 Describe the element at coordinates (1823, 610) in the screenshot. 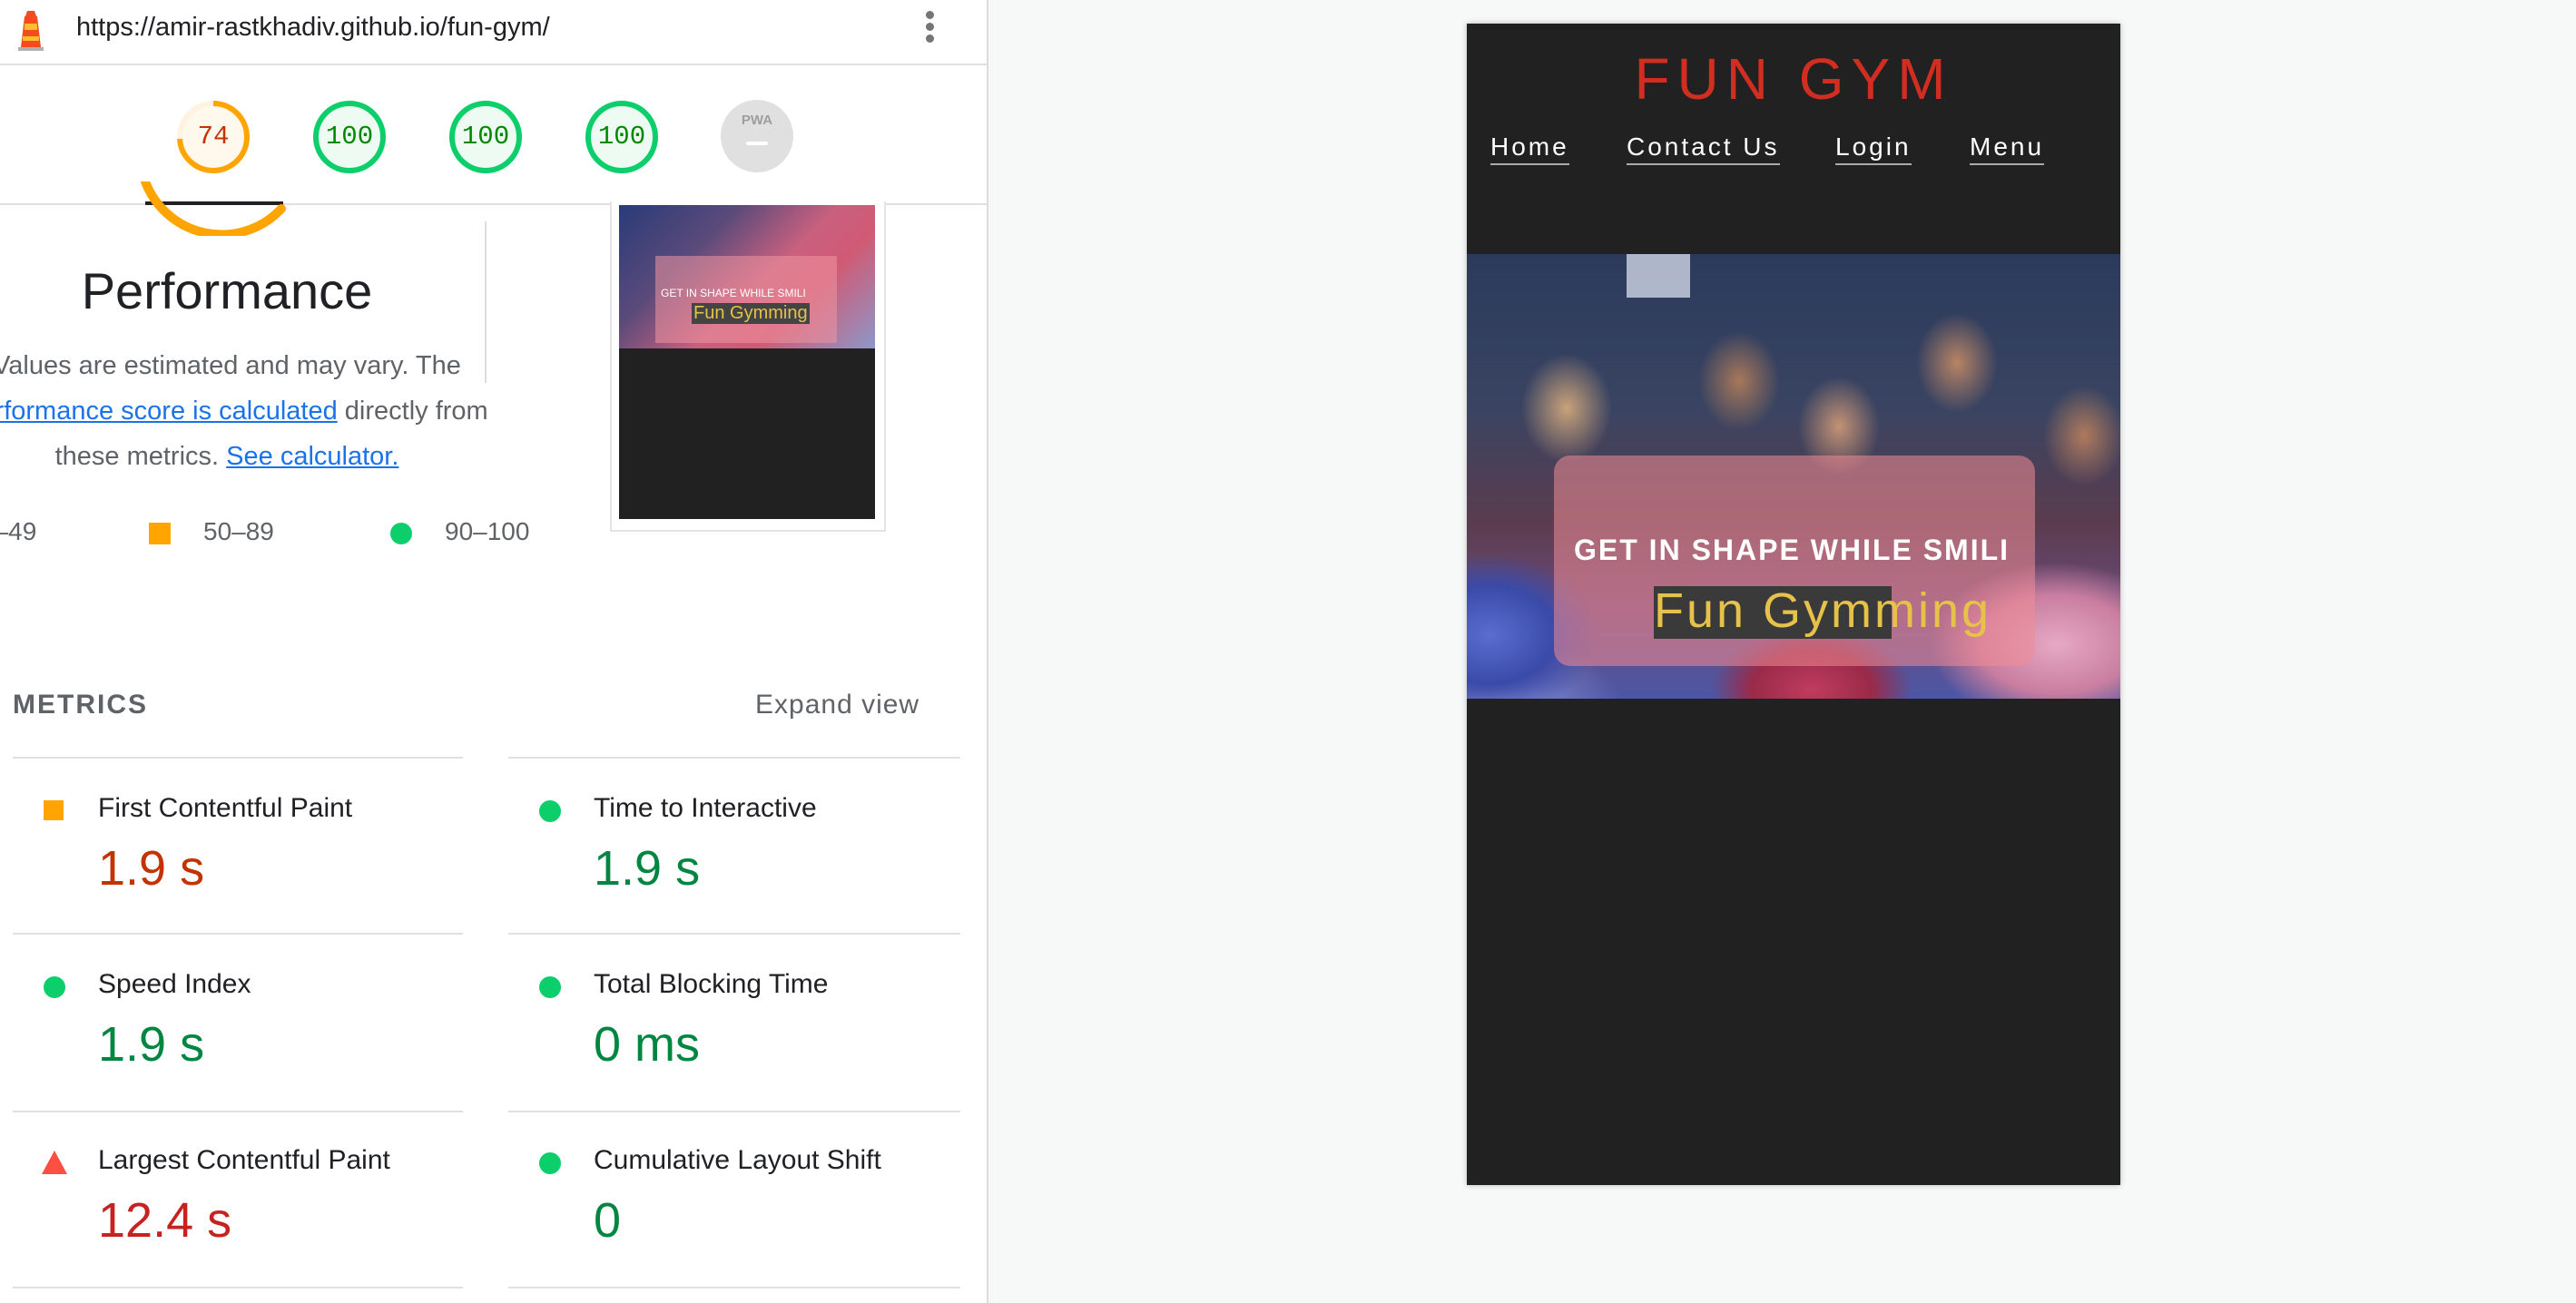

I see `hero-brand: Fun Gymming` at that location.